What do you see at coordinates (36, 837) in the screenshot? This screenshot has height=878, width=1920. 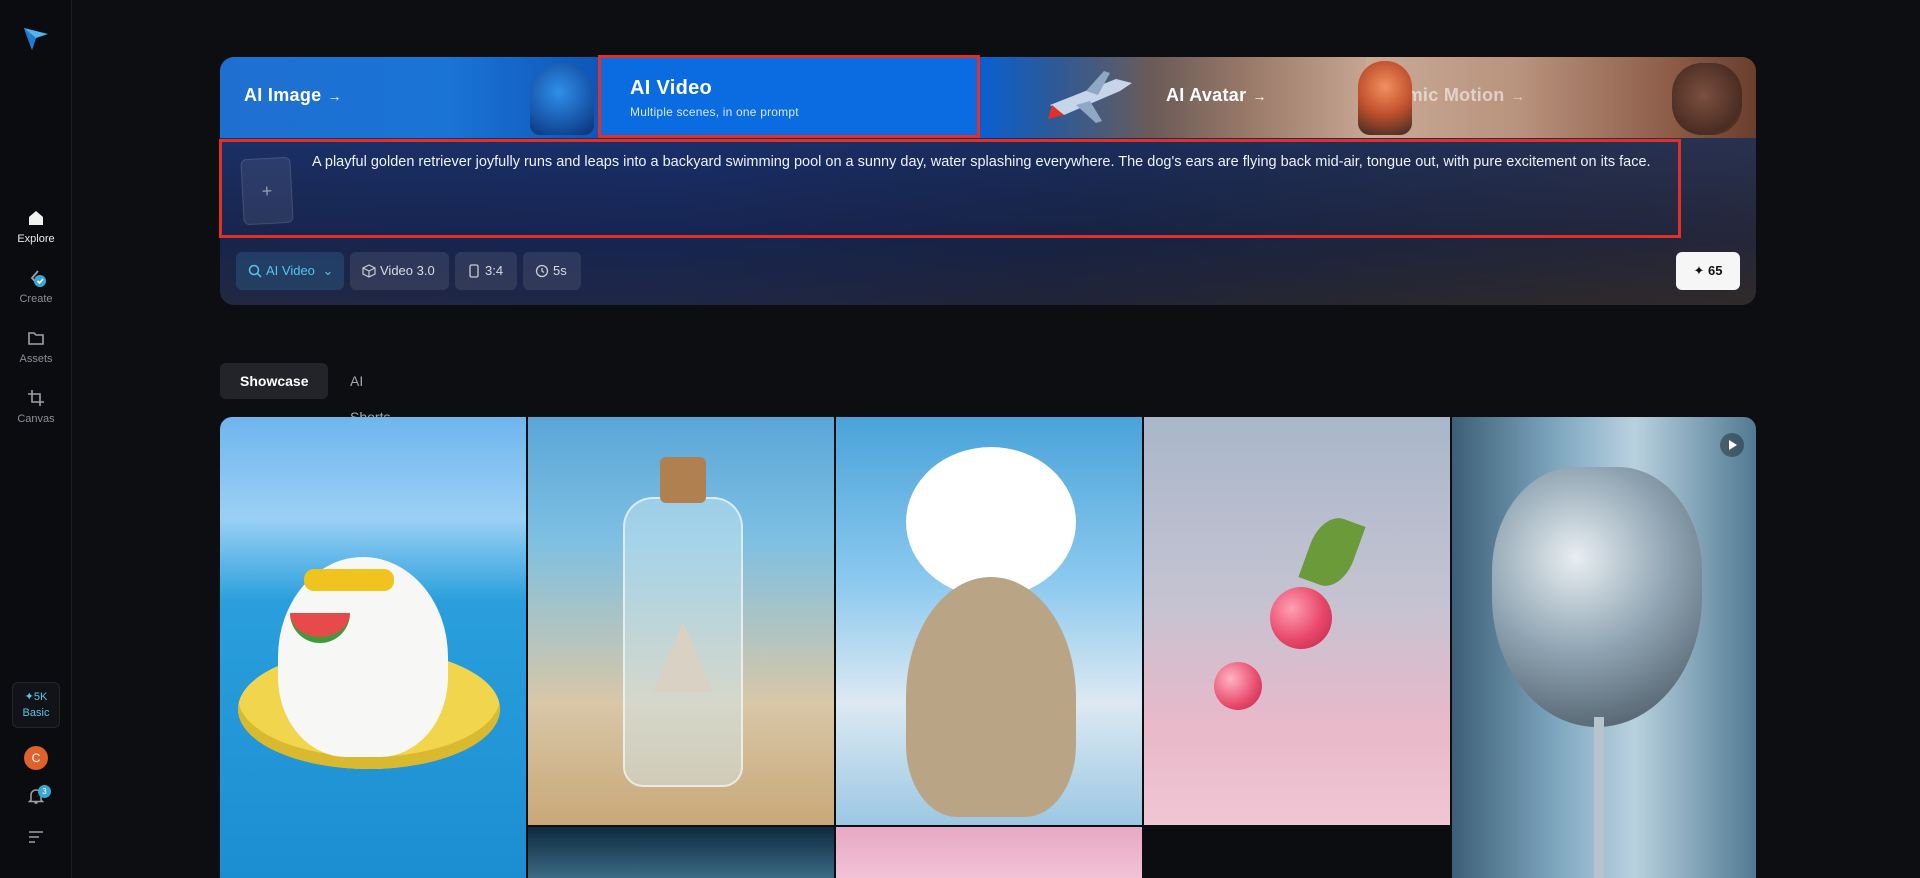 I see `menu-icon` at bounding box center [36, 837].